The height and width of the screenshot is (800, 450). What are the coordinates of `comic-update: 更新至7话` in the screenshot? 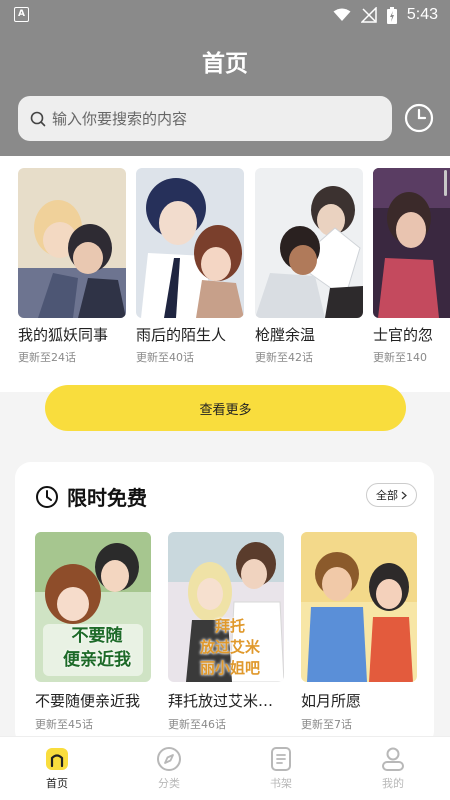 It's located at (326, 724).